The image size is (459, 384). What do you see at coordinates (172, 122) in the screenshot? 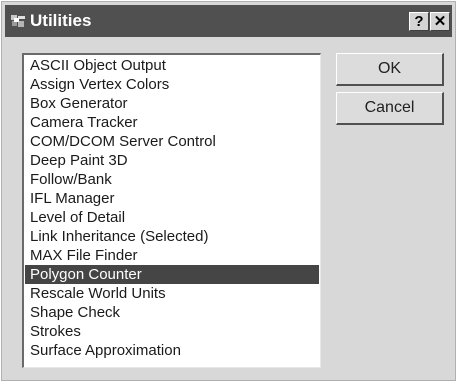
I see `list-item: Camera Tracker` at bounding box center [172, 122].